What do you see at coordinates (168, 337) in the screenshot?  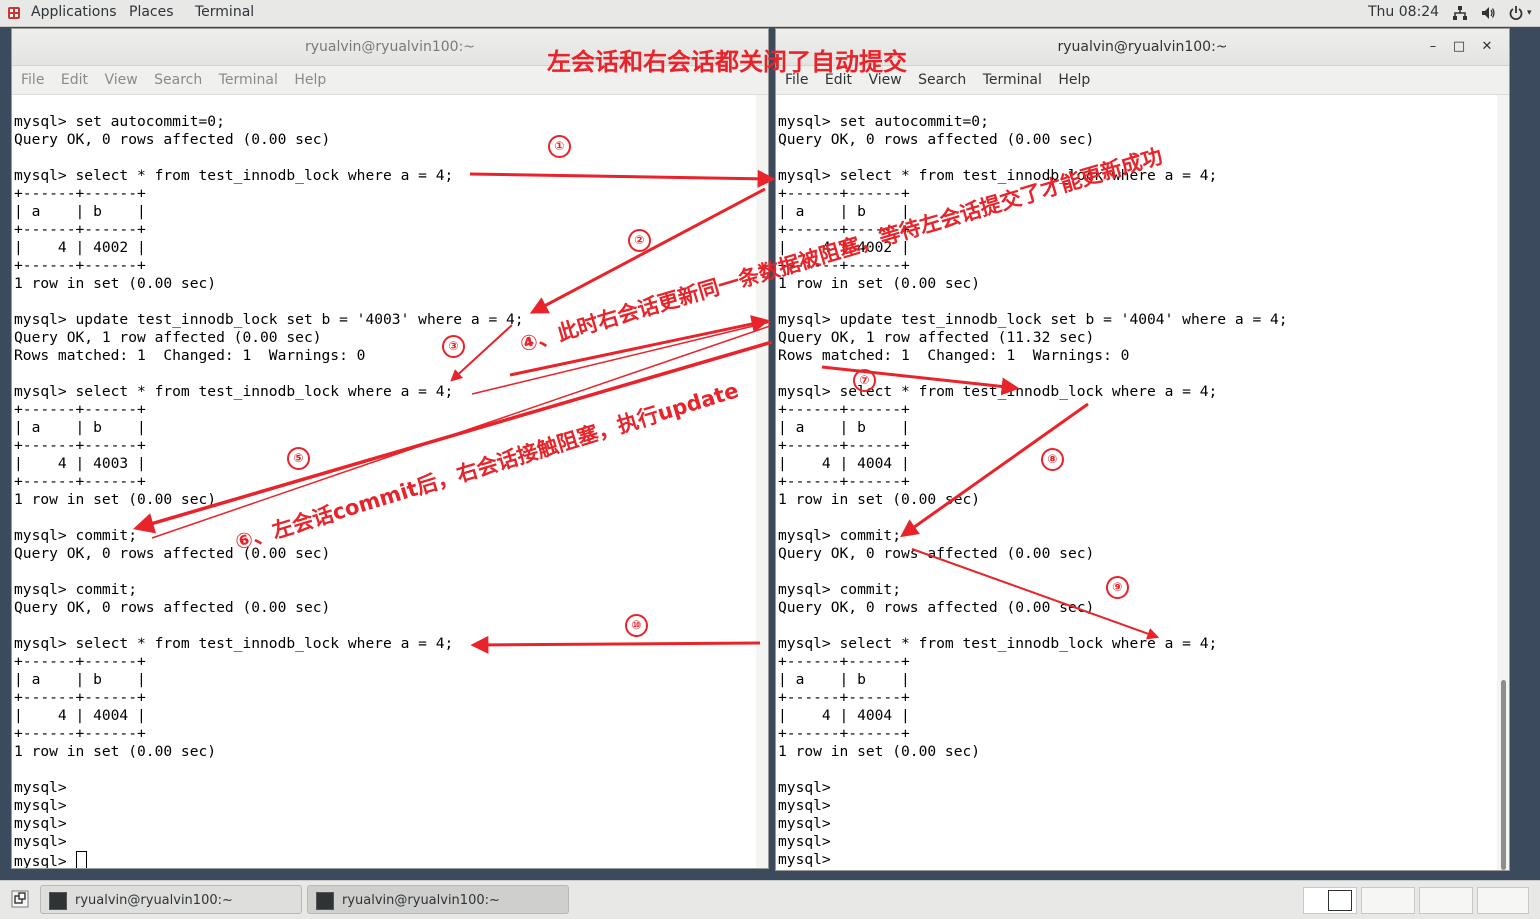 I see `terminal-line: Query OK, 1 row affected (0.00 sec)` at bounding box center [168, 337].